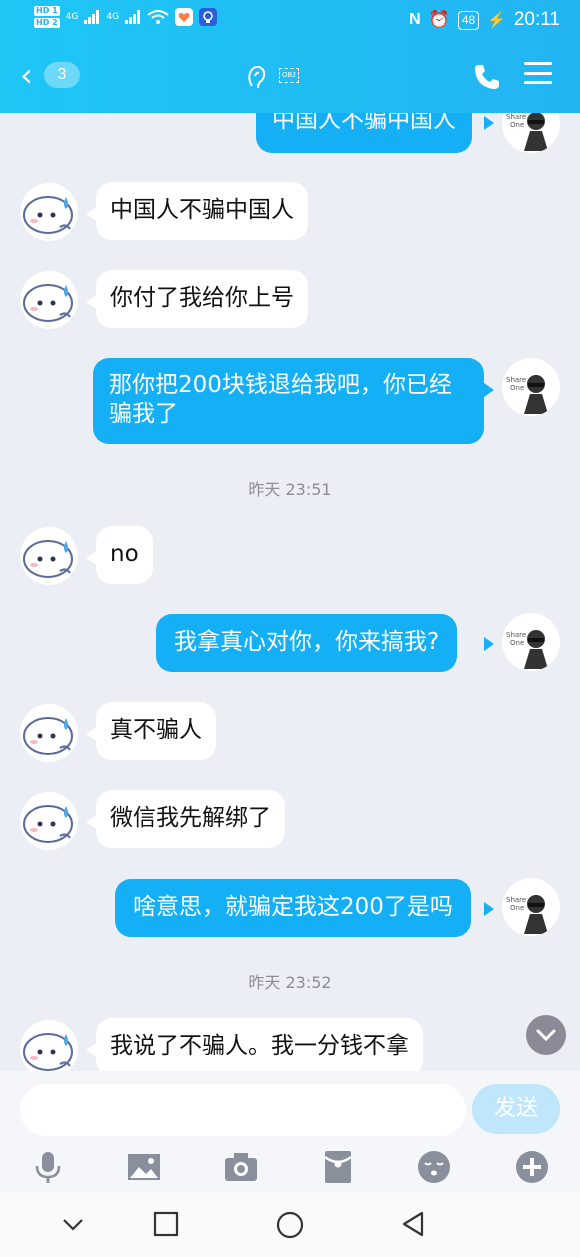 This screenshot has height=1257, width=580. What do you see at coordinates (208, 17) in the screenshot?
I see `lightbulb-app-icon` at bounding box center [208, 17].